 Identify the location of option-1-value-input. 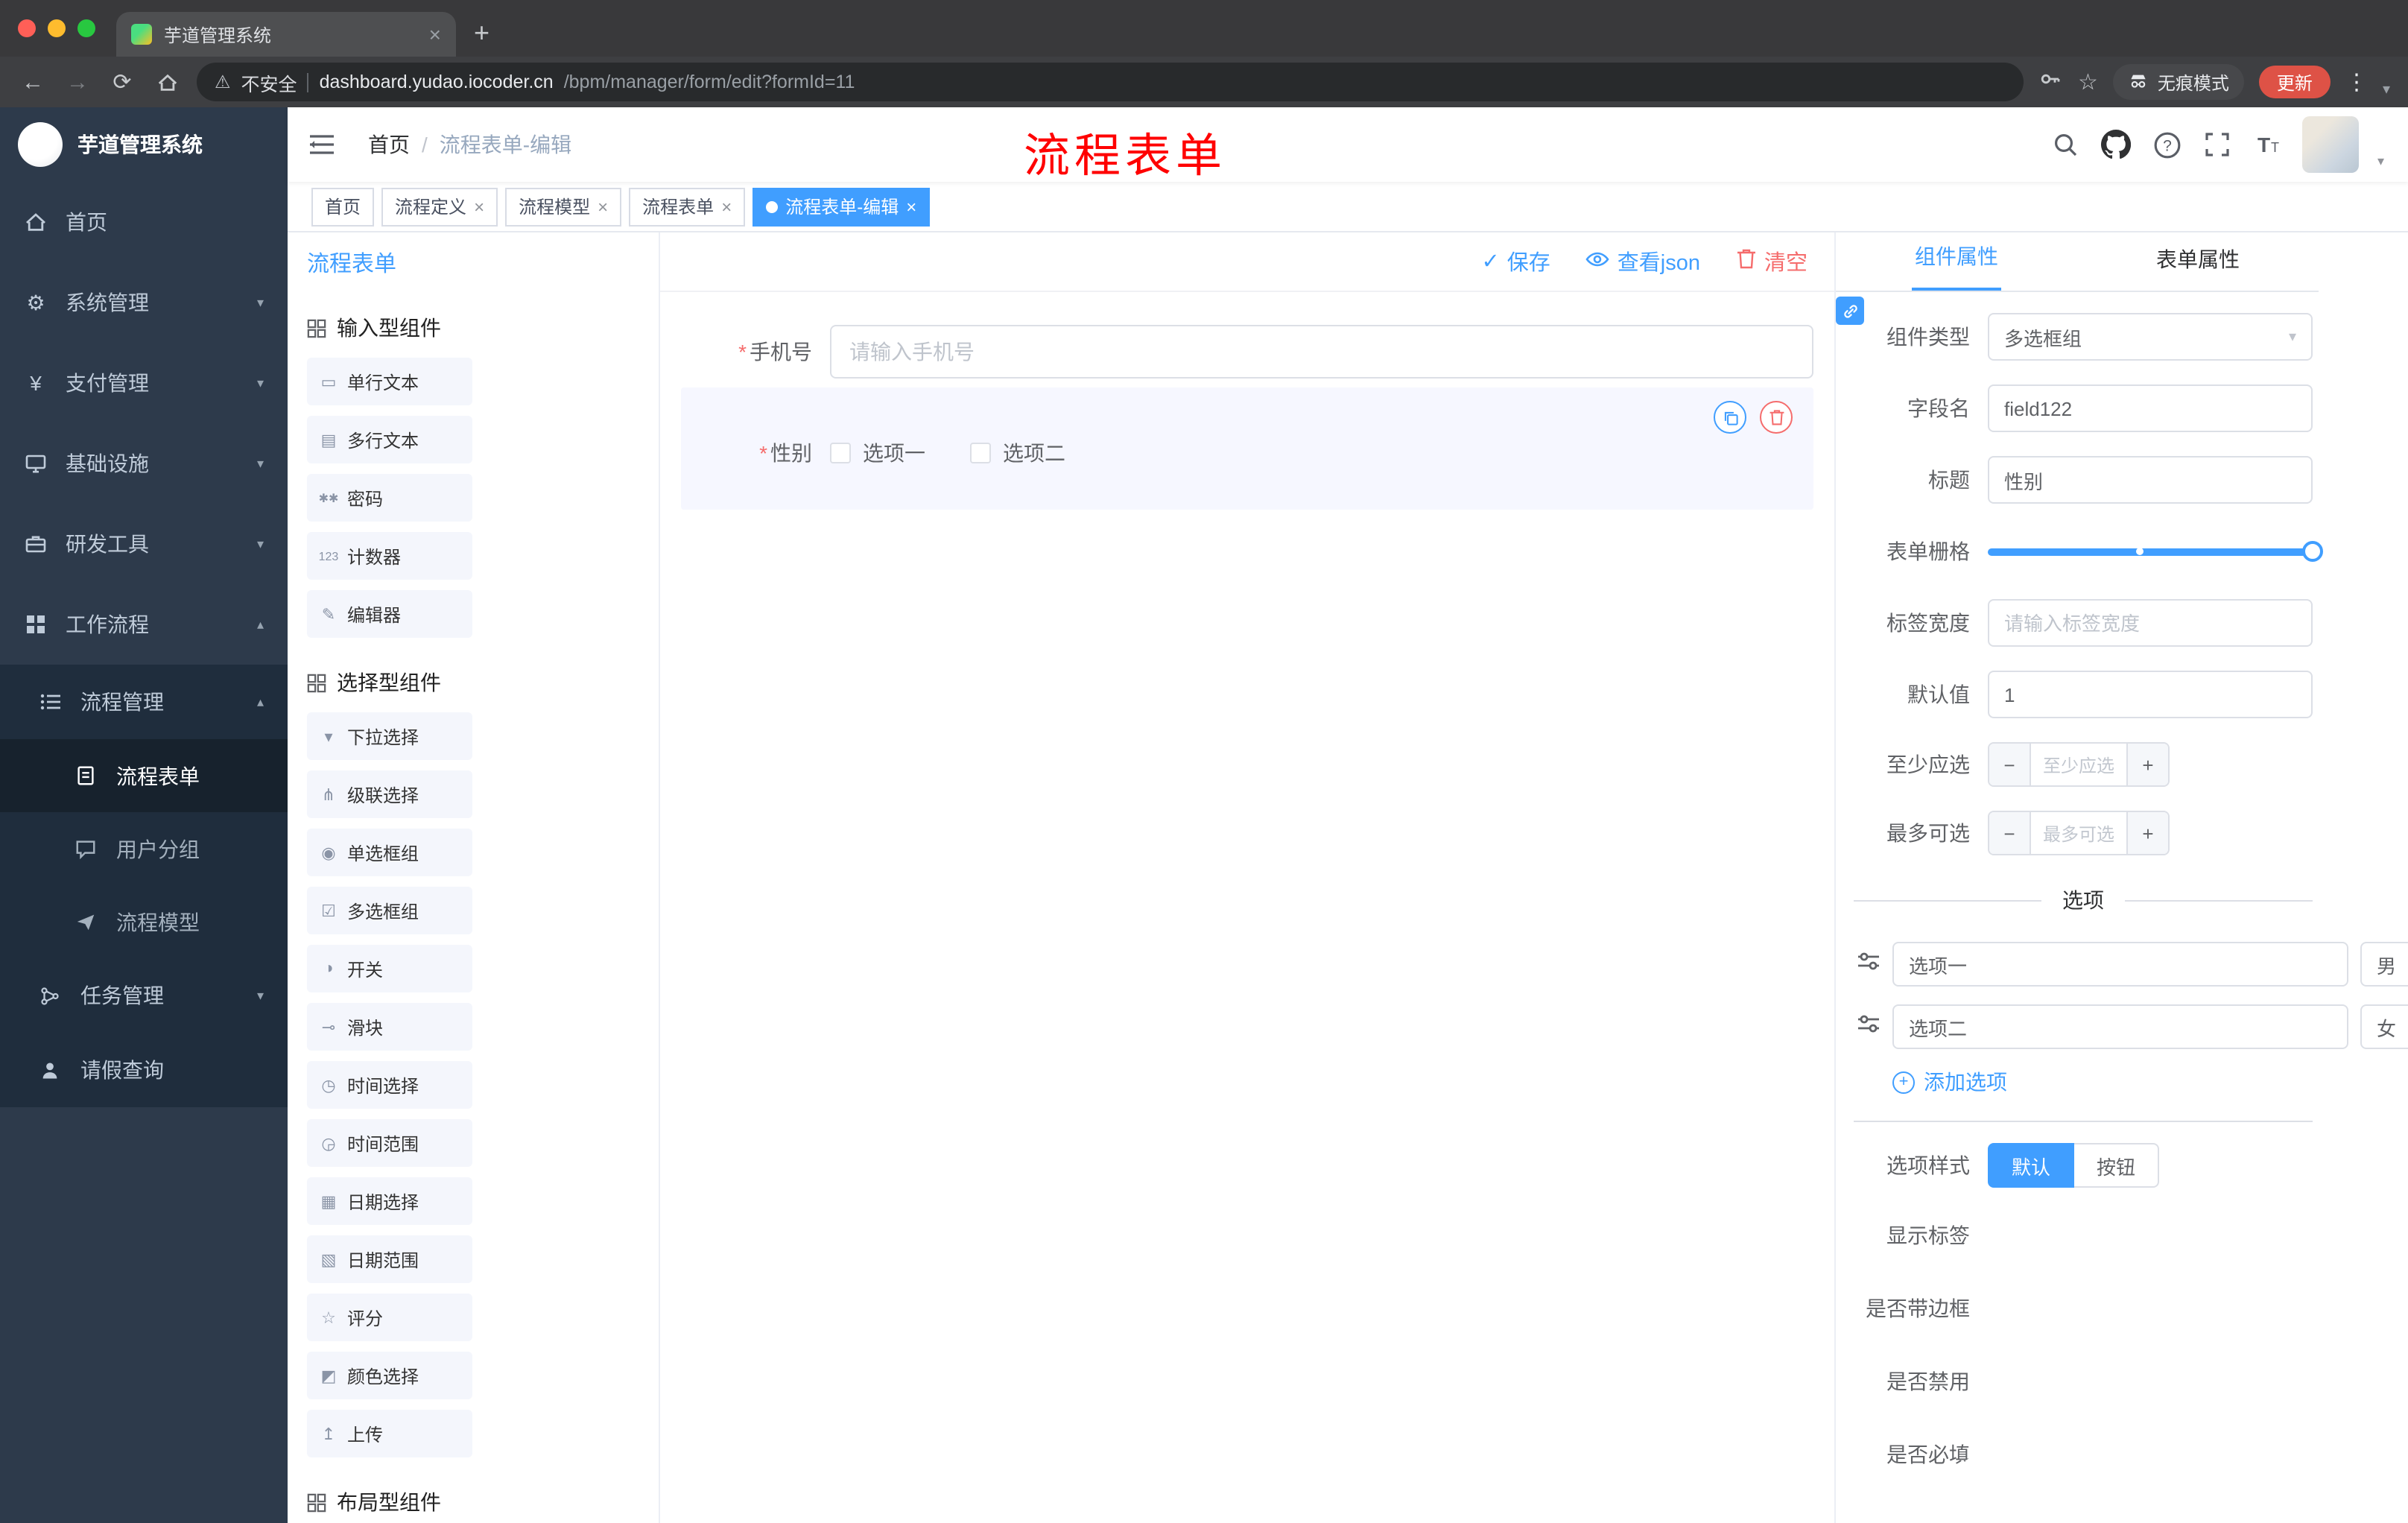
(2384, 965).